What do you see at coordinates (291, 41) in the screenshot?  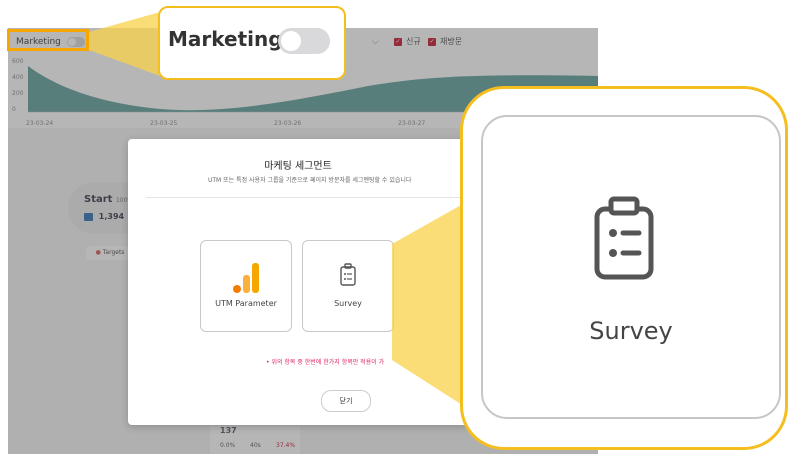 I see `toggle-knob` at bounding box center [291, 41].